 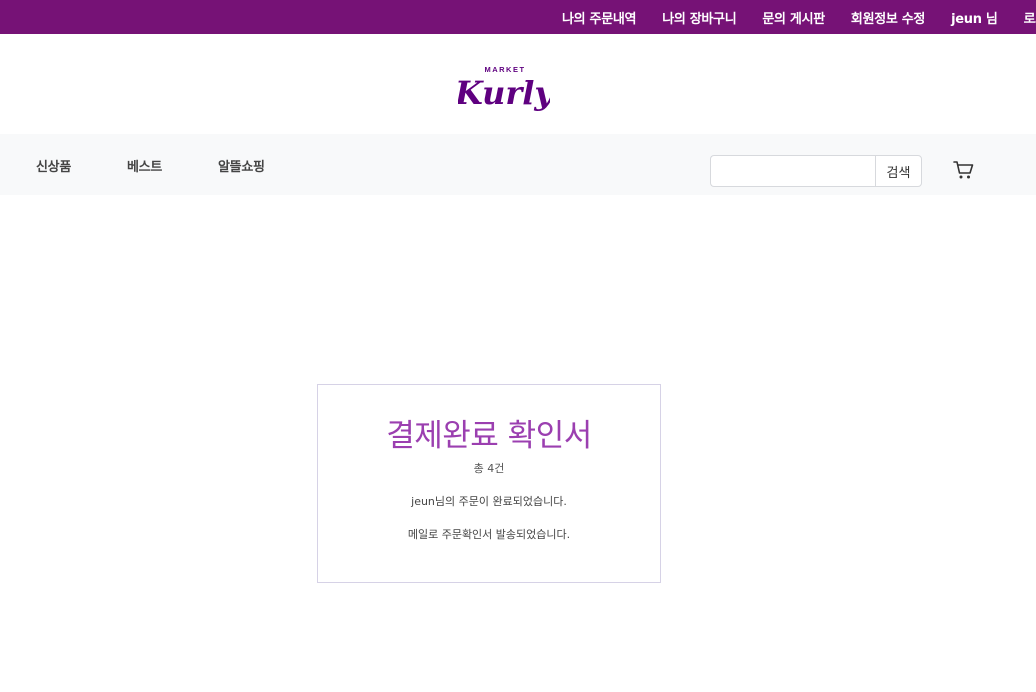 I want to click on confirmation-title: 결제완료 확인서, so click(x=489, y=436).